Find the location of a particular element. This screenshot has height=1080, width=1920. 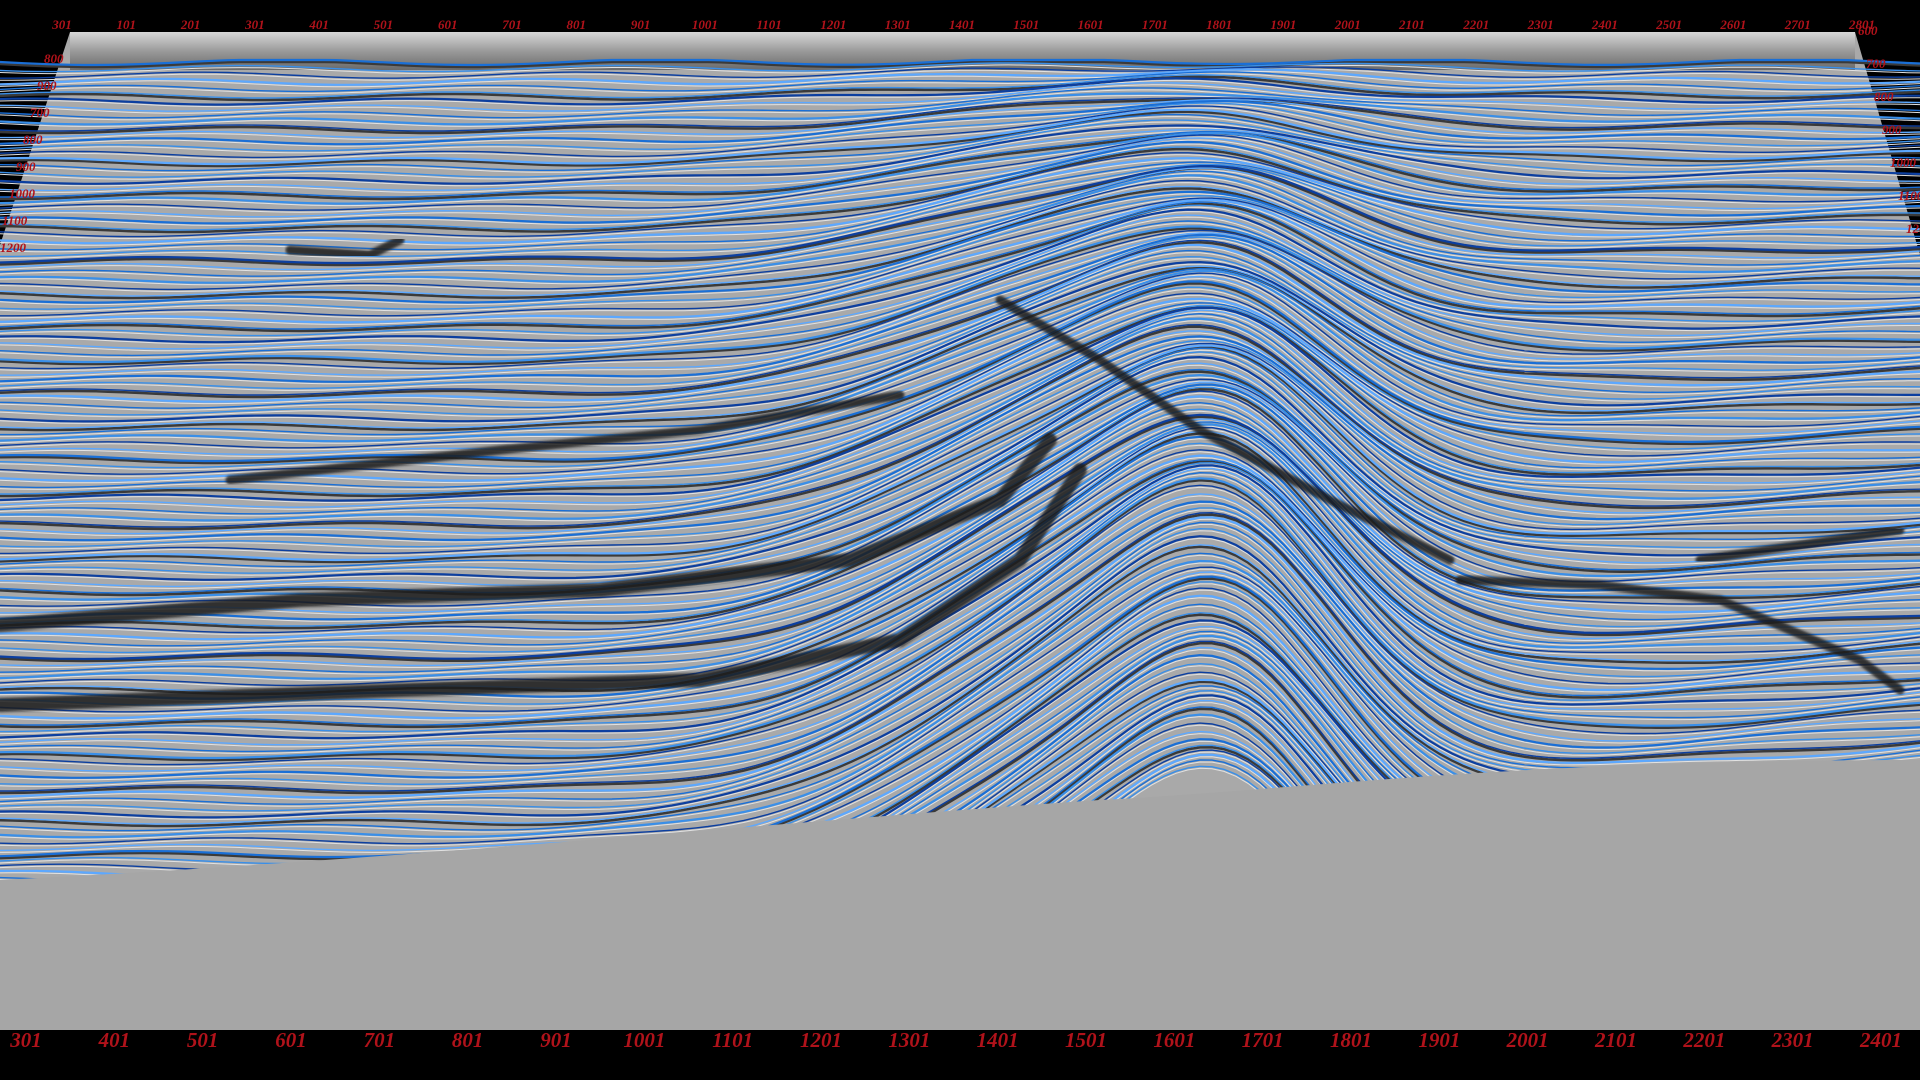

top-axis-label-15: 1501 is located at coordinates (1026, 24).